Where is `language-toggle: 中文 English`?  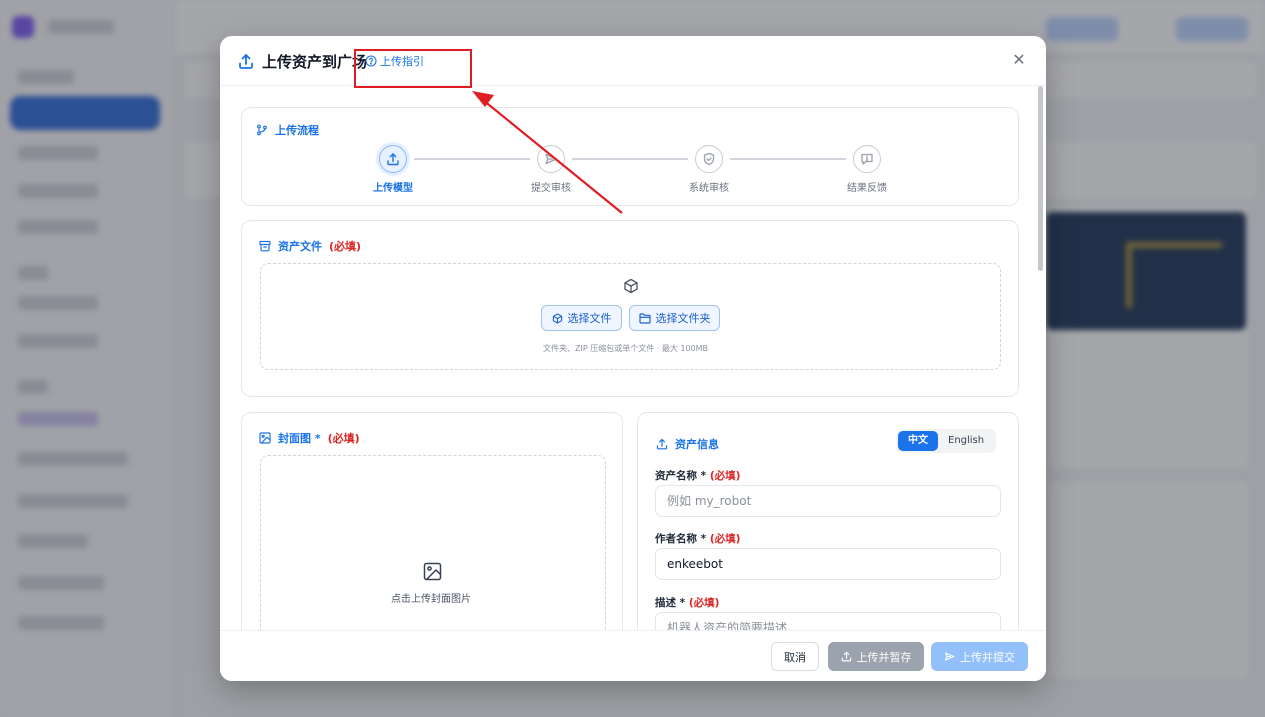
language-toggle: 中文 English is located at coordinates (946, 441).